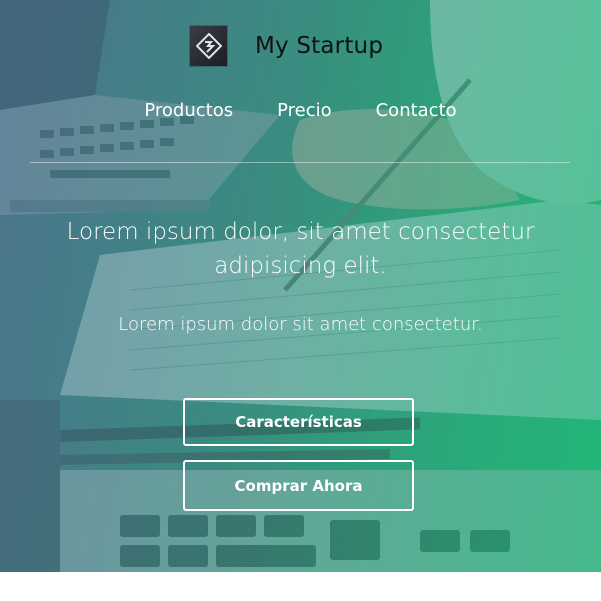  What do you see at coordinates (416, 110) in the screenshot?
I see `nav-item-contacto: Contacto` at bounding box center [416, 110].